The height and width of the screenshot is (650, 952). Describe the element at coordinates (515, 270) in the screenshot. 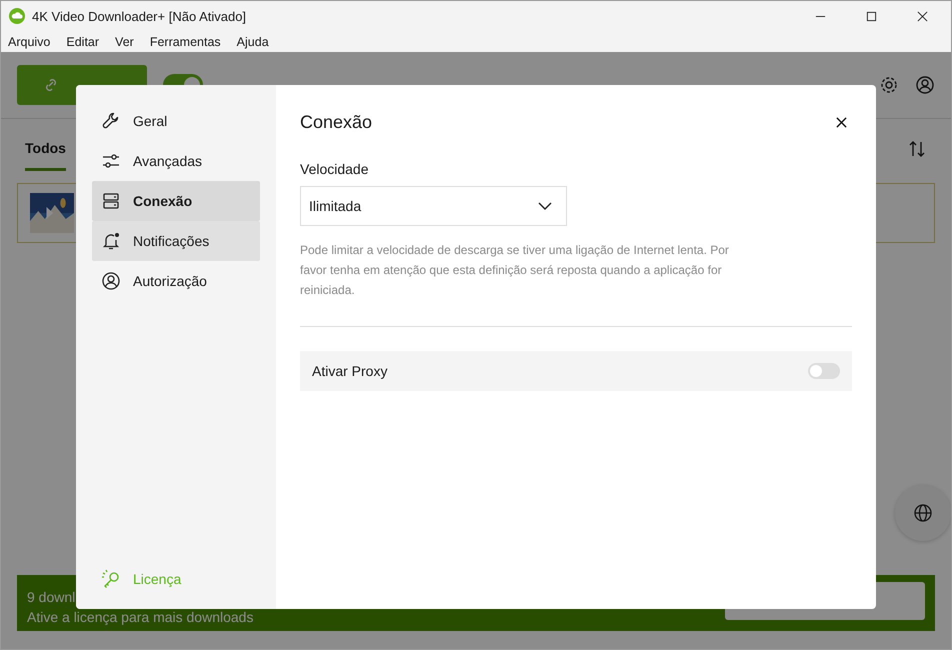

I see `speed-help-text: Pode limitar a velocidade de descarga se tiver uma ligação de Internet lenta. Por favor tenha em atenção que esta definição será reposta quando a aplicação for reiniciada.` at that location.